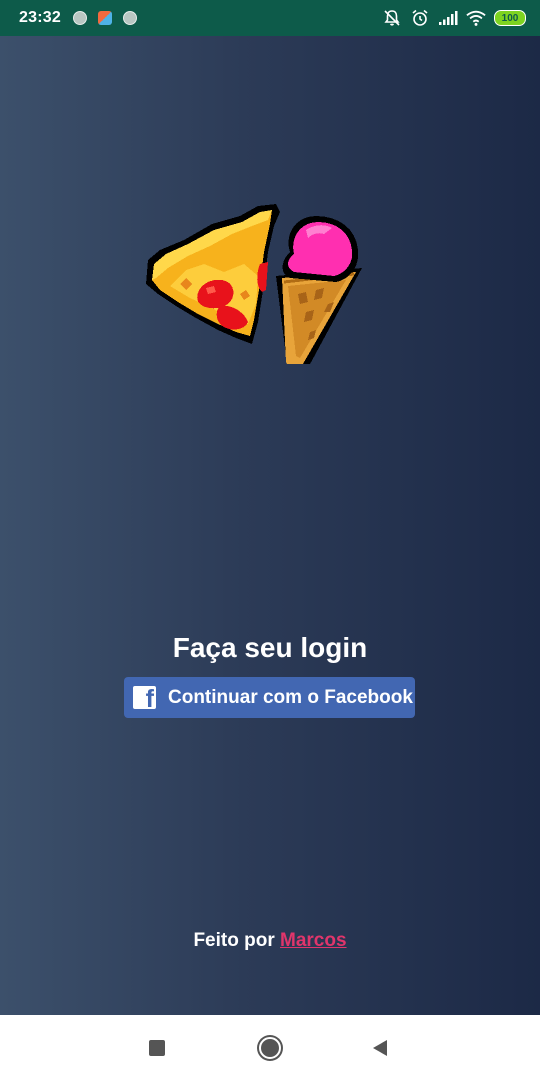 This screenshot has width=540, height=1080. Describe the element at coordinates (476, 18) in the screenshot. I see `wifi-icon` at that location.